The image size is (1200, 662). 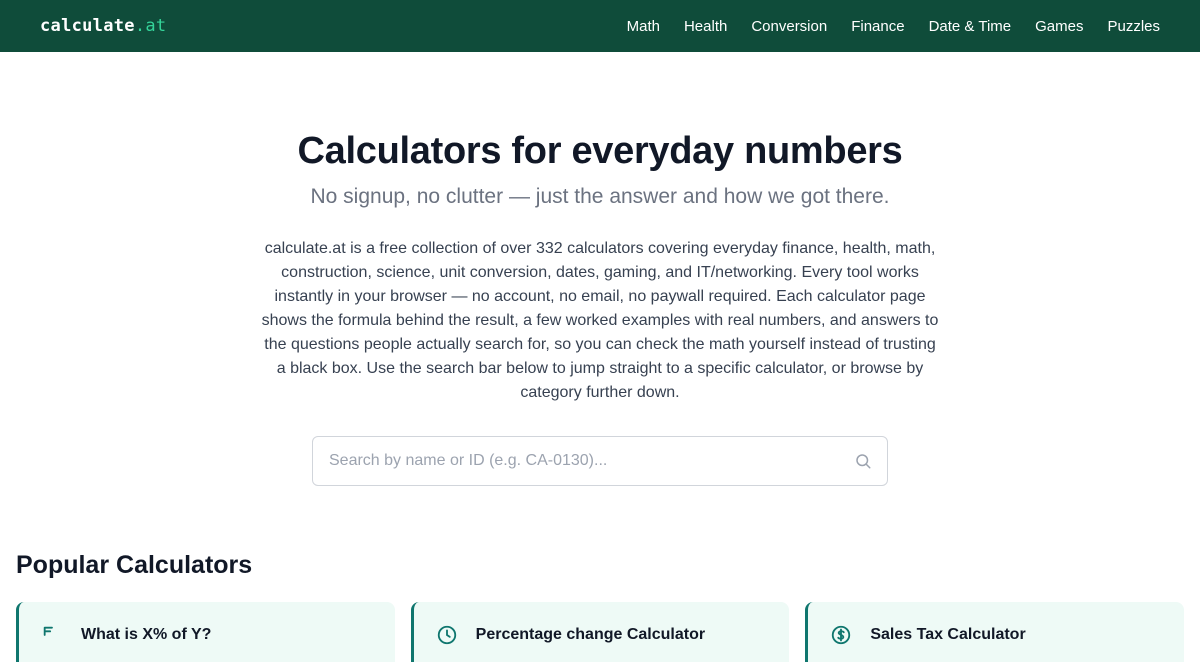 I want to click on calculator-card-percentage-change: Percentage change Calculator, so click(x=600, y=632).